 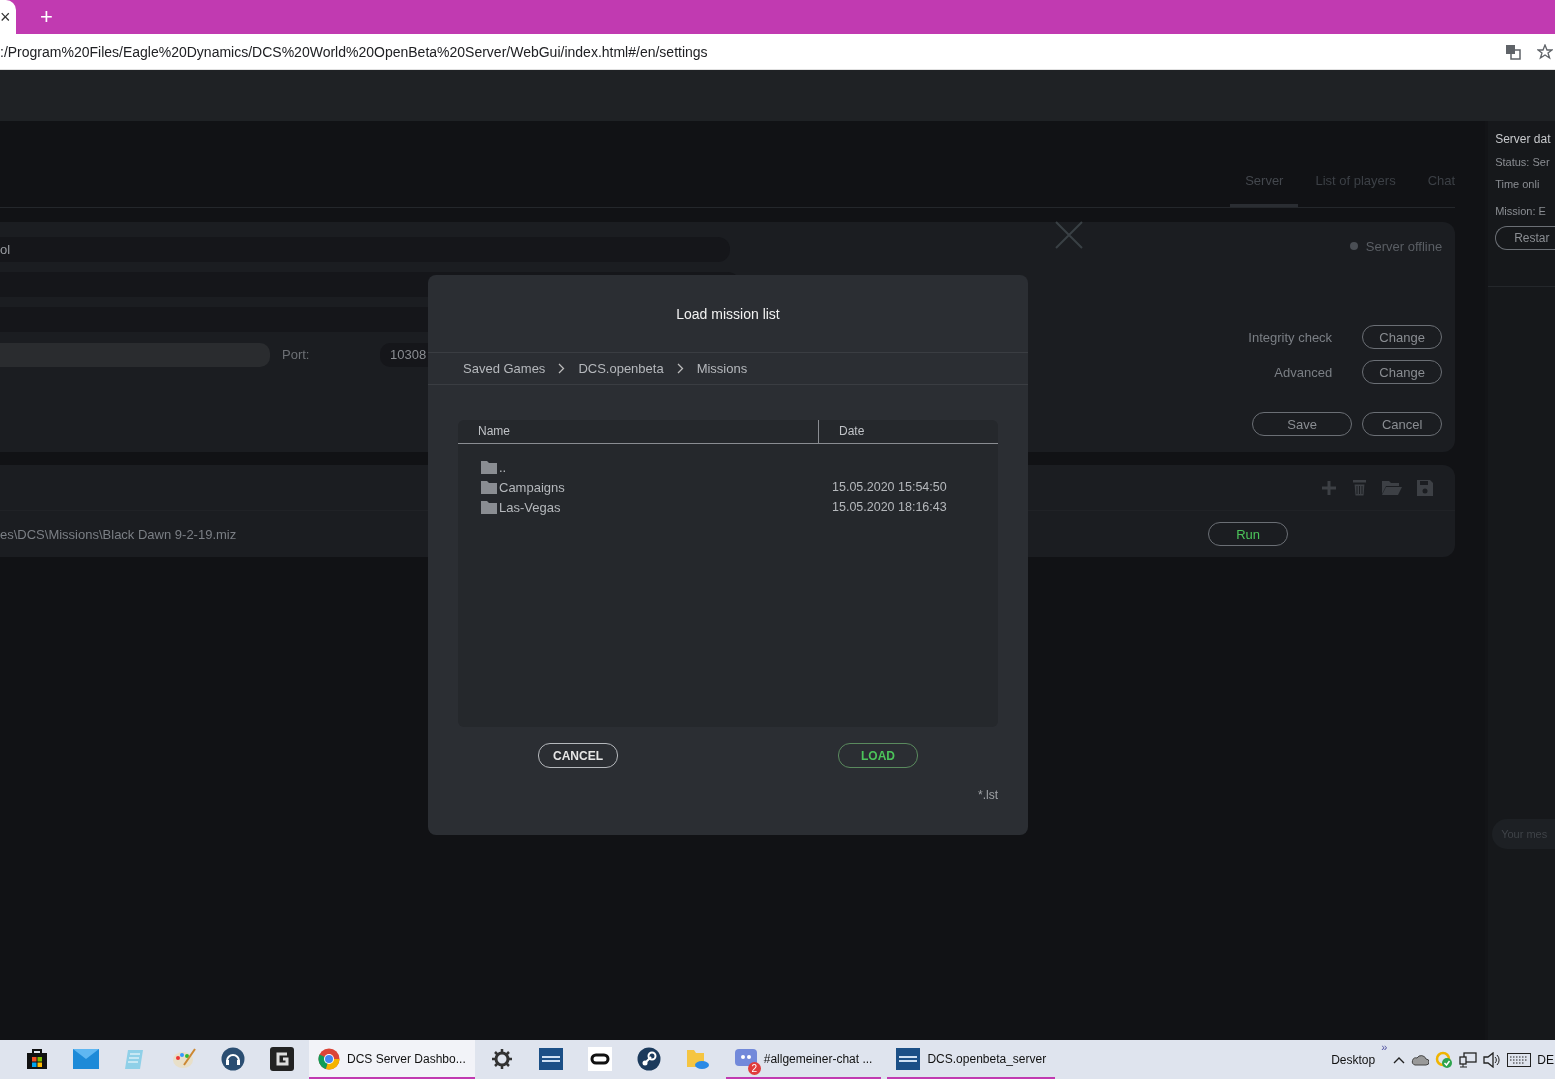 I want to click on sync-check-icon, so click(x=1444, y=1059).